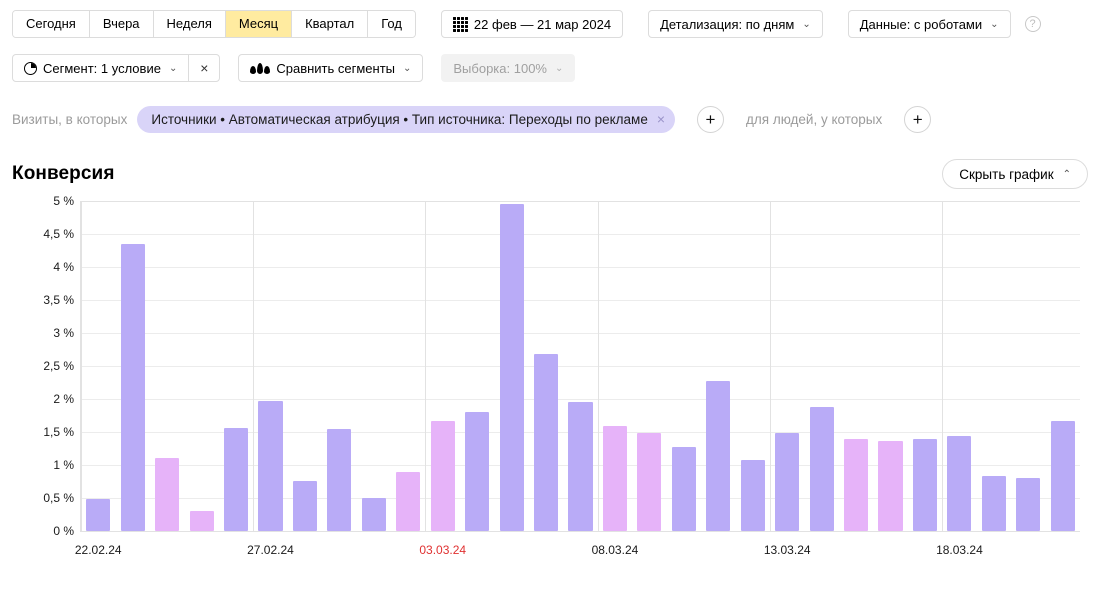 Image resolution: width=1100 pixels, height=604 pixels. Describe the element at coordinates (259, 24) in the screenshot. I see `period-tab-month: Месяц` at that location.